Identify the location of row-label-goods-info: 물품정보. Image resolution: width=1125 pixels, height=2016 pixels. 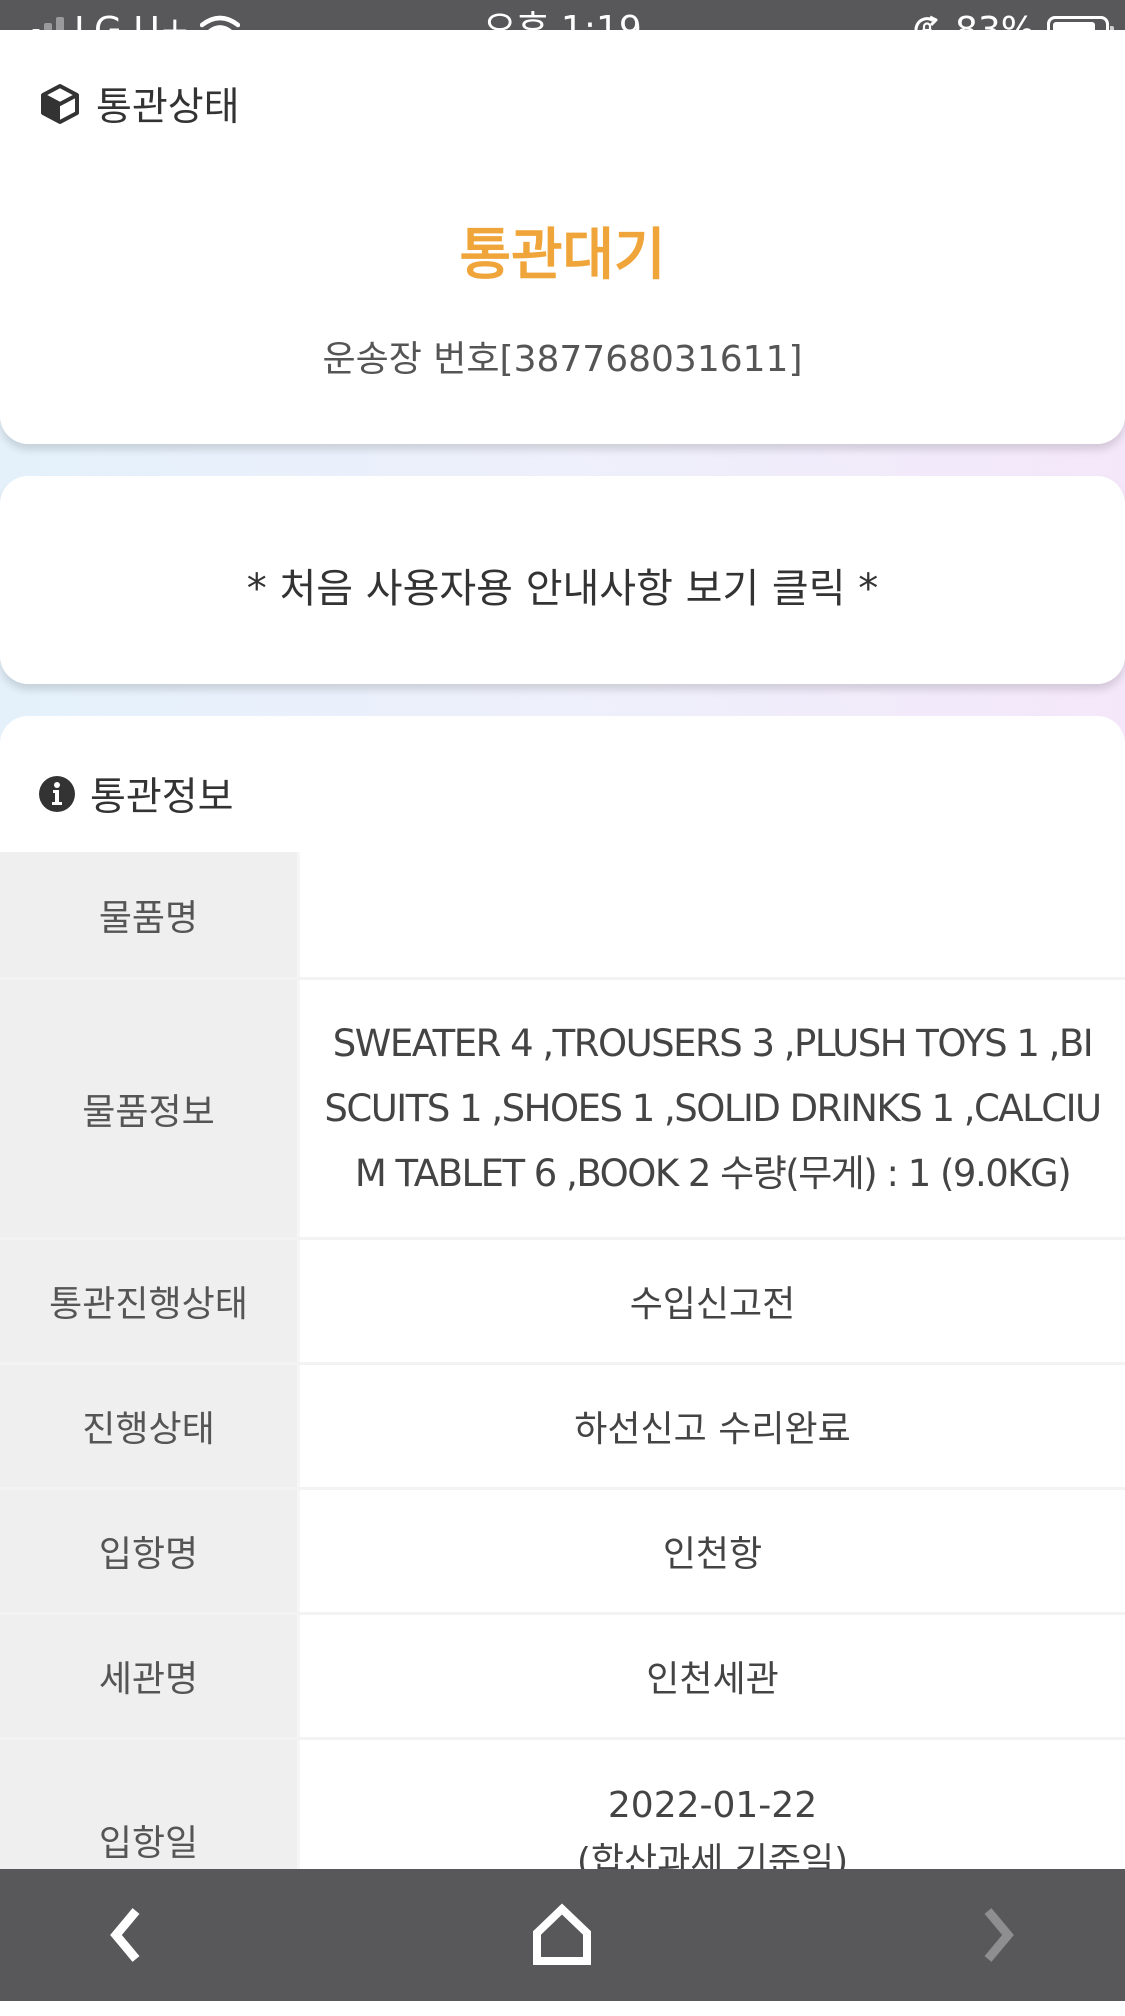
(150, 1108).